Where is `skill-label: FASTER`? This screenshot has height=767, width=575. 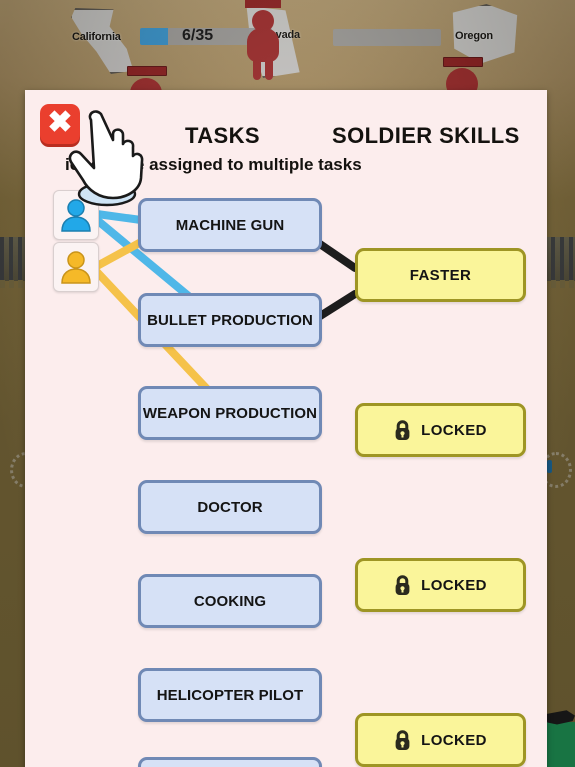
skill-label: FASTER is located at coordinates (440, 275).